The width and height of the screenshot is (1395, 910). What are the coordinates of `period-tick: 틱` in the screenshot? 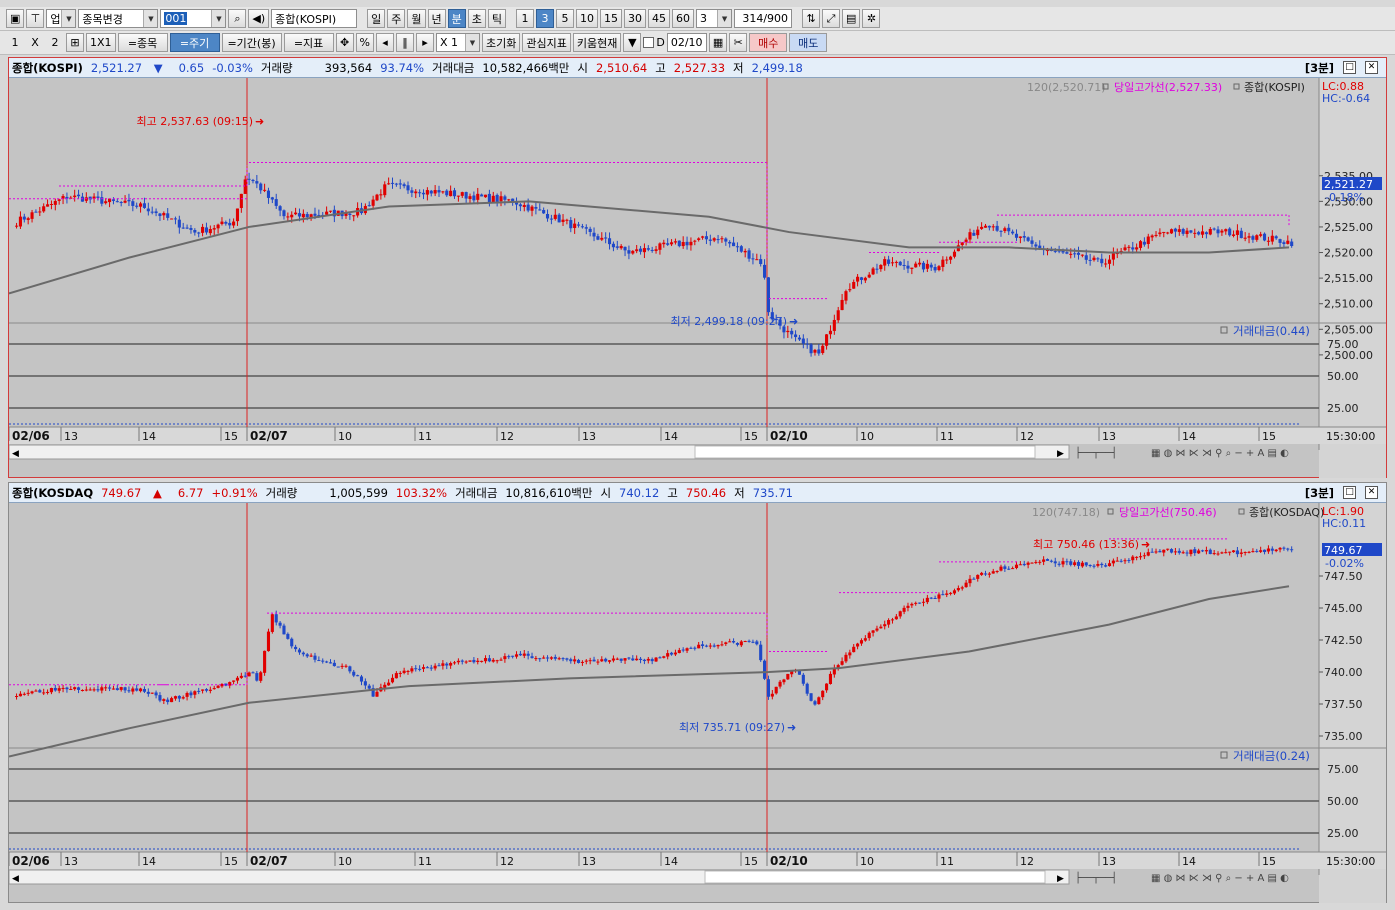 It's located at (497, 18).